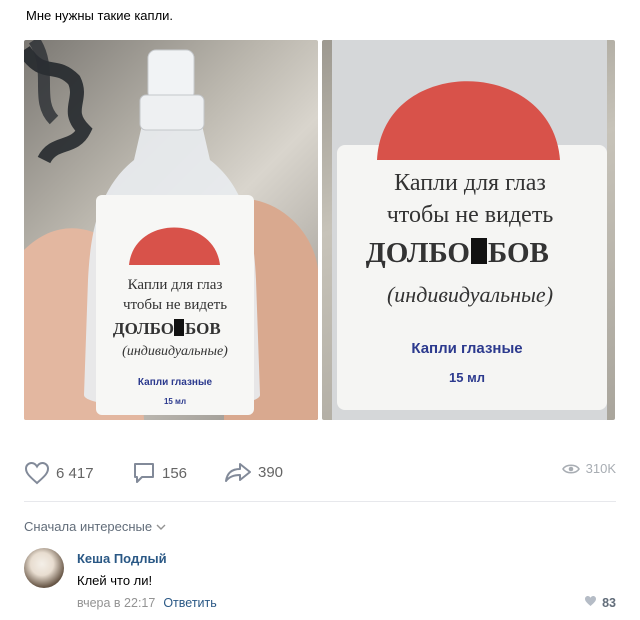 This screenshot has width=640, height=620. Describe the element at coordinates (570, 469) in the screenshot. I see `eye-icon` at that location.